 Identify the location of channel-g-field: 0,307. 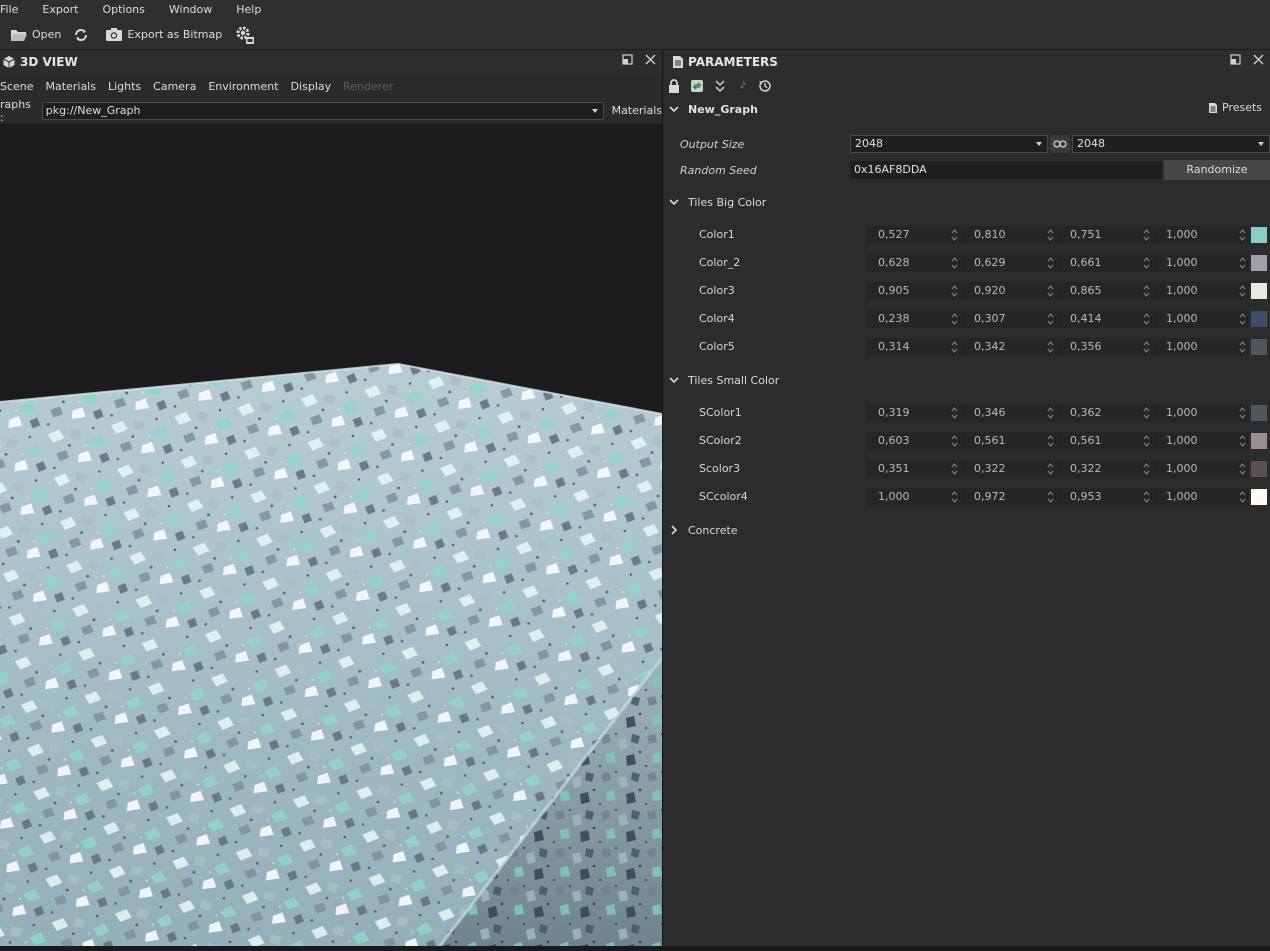
(1009, 319).